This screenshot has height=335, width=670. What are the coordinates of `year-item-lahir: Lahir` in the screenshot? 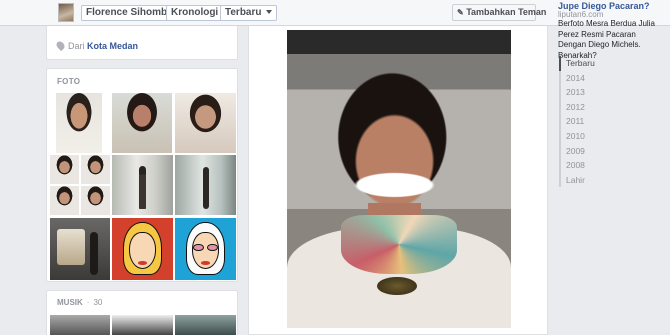 It's located at (590, 180).